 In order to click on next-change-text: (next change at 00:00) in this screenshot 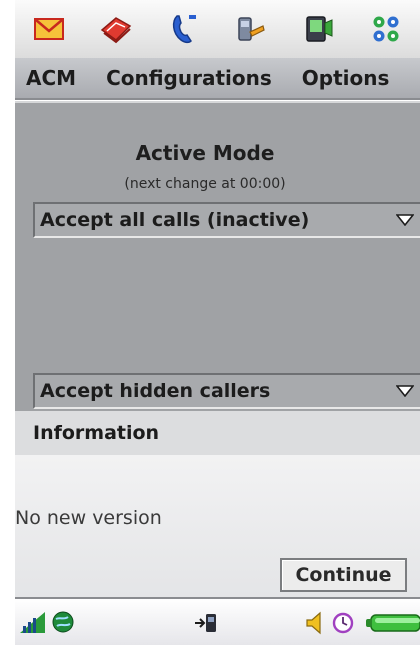, I will do `click(205, 184)`.